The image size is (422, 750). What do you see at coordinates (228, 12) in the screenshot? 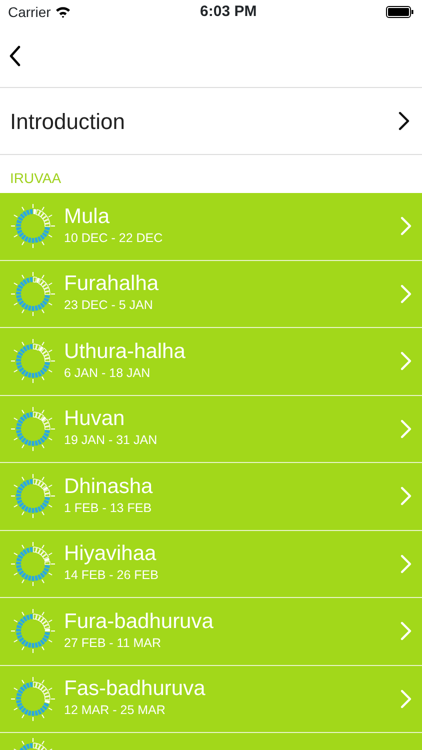
I see `status-time: 6:03 PM` at bounding box center [228, 12].